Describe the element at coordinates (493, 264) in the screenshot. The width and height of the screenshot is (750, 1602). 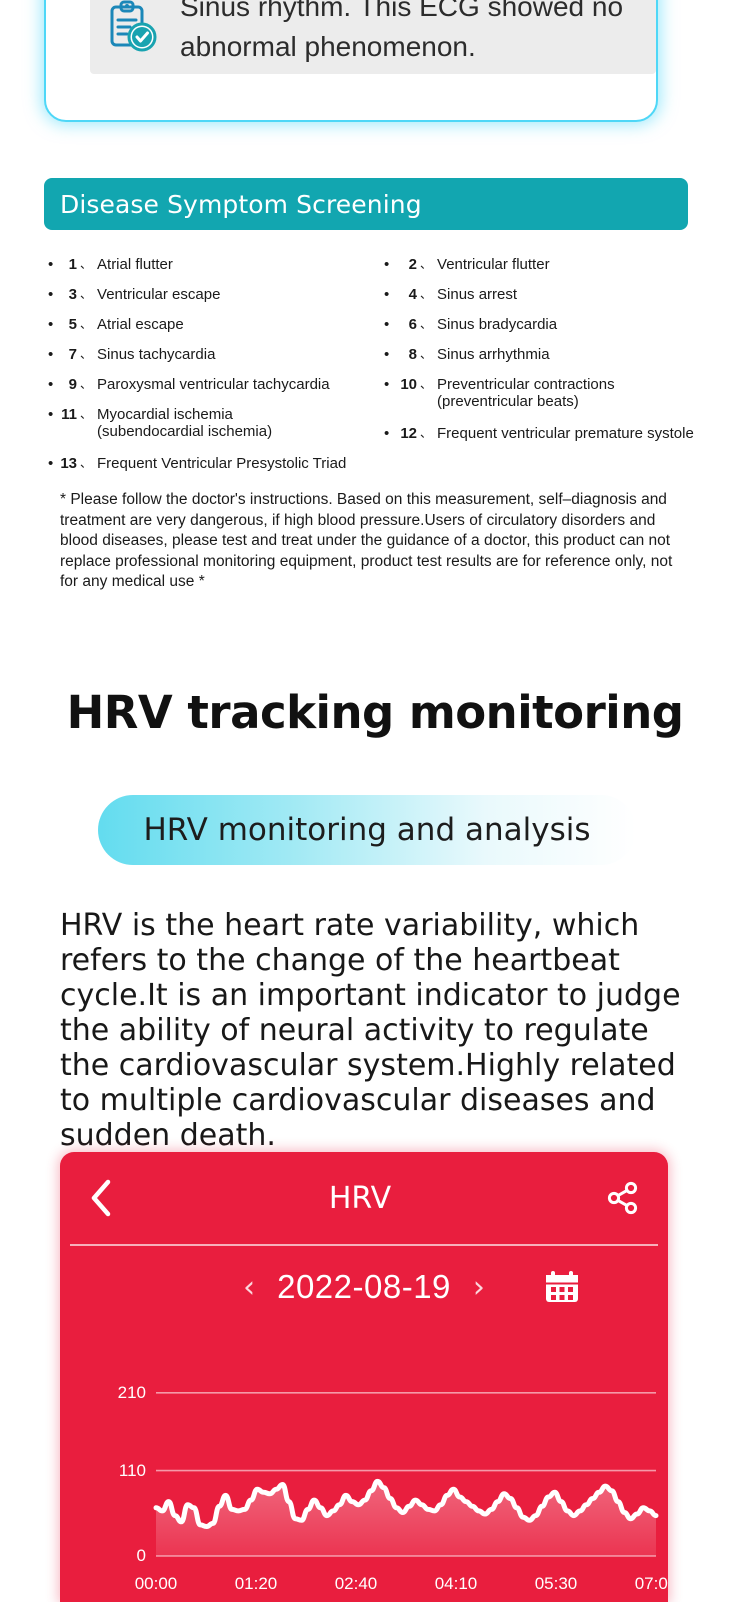
I see `symptom-label: Ventricular flutter` at that location.